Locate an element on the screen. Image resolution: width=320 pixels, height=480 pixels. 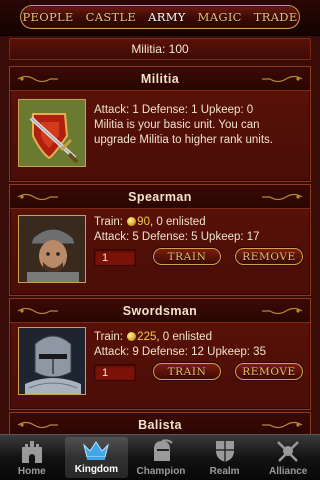
tab-champion: Champion is located at coordinates (161, 457).